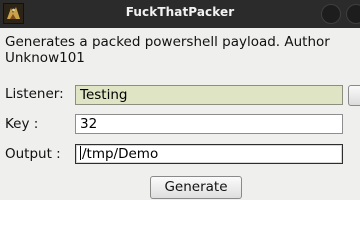 Image resolution: width=360 pixels, height=240 pixels. What do you see at coordinates (209, 154) in the screenshot?
I see `output-field: /tmp/Demo` at bounding box center [209, 154].